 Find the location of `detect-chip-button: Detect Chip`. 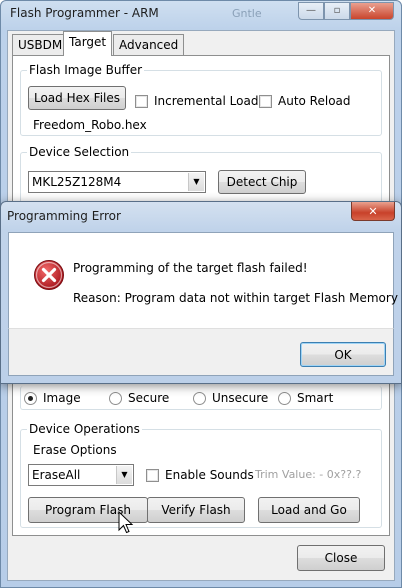

detect-chip-button: Detect Chip is located at coordinates (262, 182).